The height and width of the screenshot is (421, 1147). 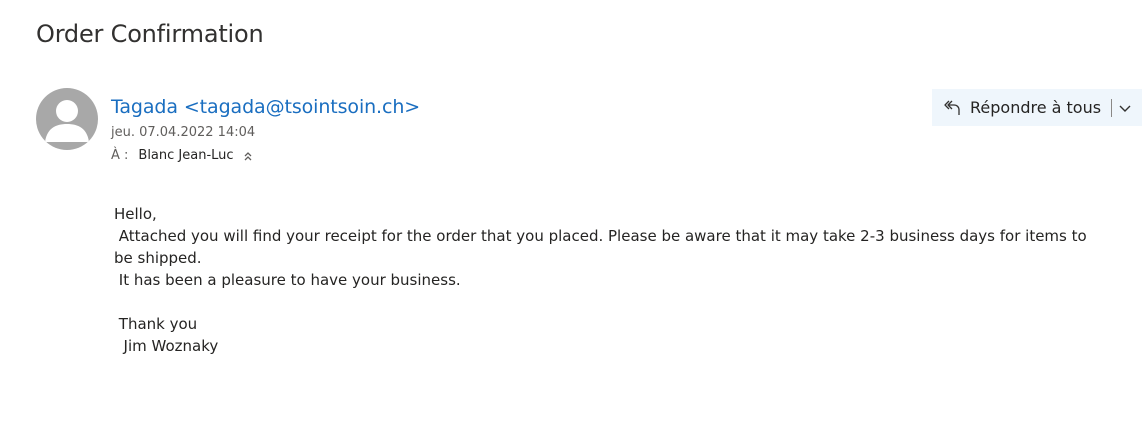 I want to click on to-label: À :, so click(x=120, y=155).